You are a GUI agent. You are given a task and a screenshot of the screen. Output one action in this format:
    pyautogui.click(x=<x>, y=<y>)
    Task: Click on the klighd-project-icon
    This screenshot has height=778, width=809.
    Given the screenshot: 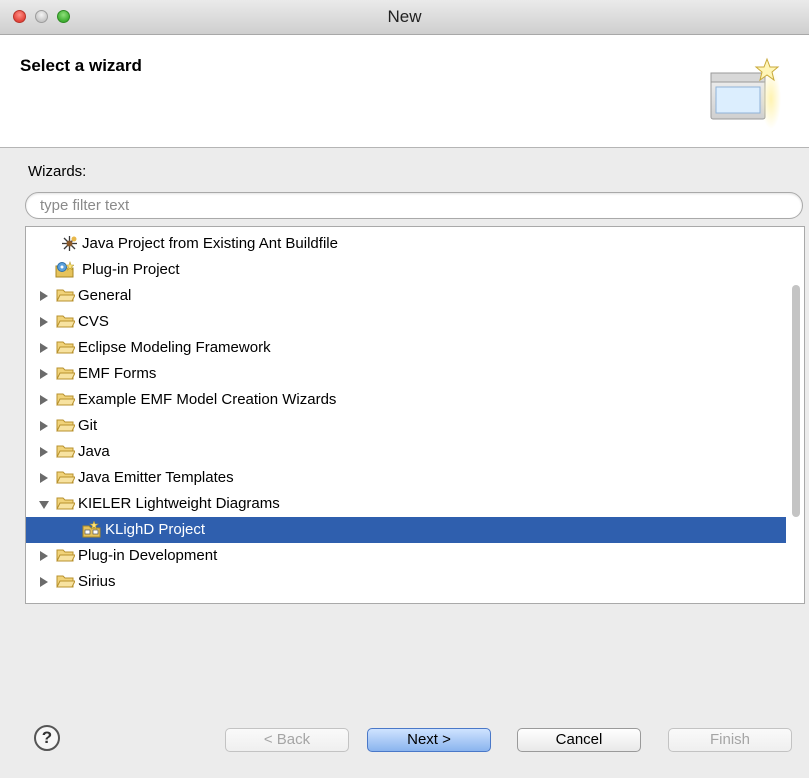 What is the action you would take?
    pyautogui.click(x=91, y=529)
    